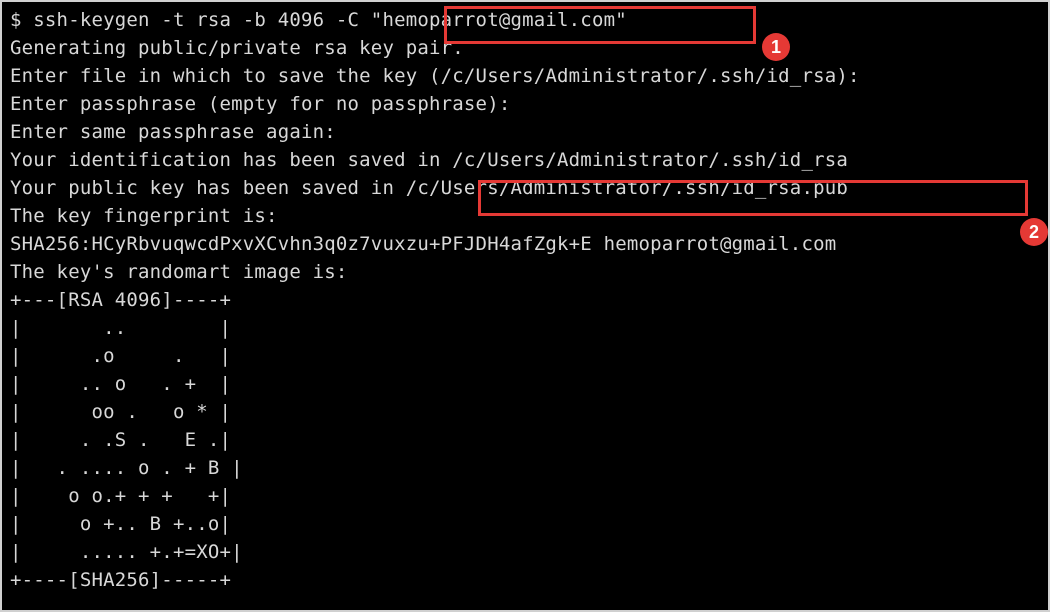  Describe the element at coordinates (179, 272) in the screenshot. I see `output-line: The key's randomart image is:` at that location.